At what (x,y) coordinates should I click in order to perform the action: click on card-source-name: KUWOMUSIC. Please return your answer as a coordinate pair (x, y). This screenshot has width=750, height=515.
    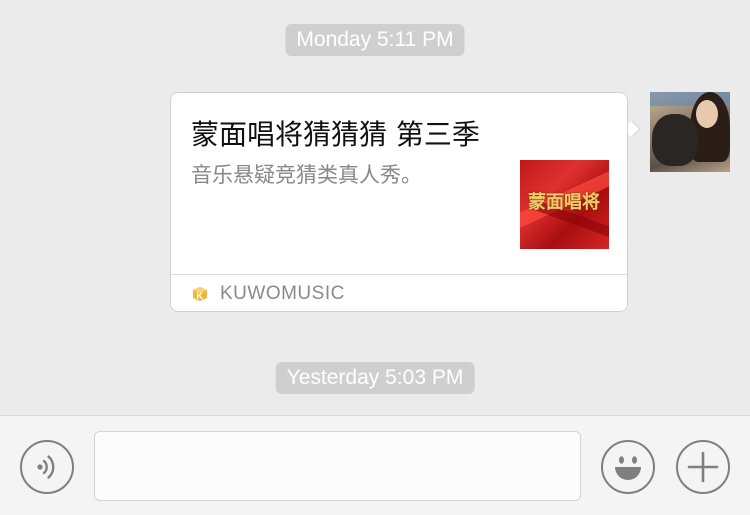
    Looking at the image, I should click on (282, 293).